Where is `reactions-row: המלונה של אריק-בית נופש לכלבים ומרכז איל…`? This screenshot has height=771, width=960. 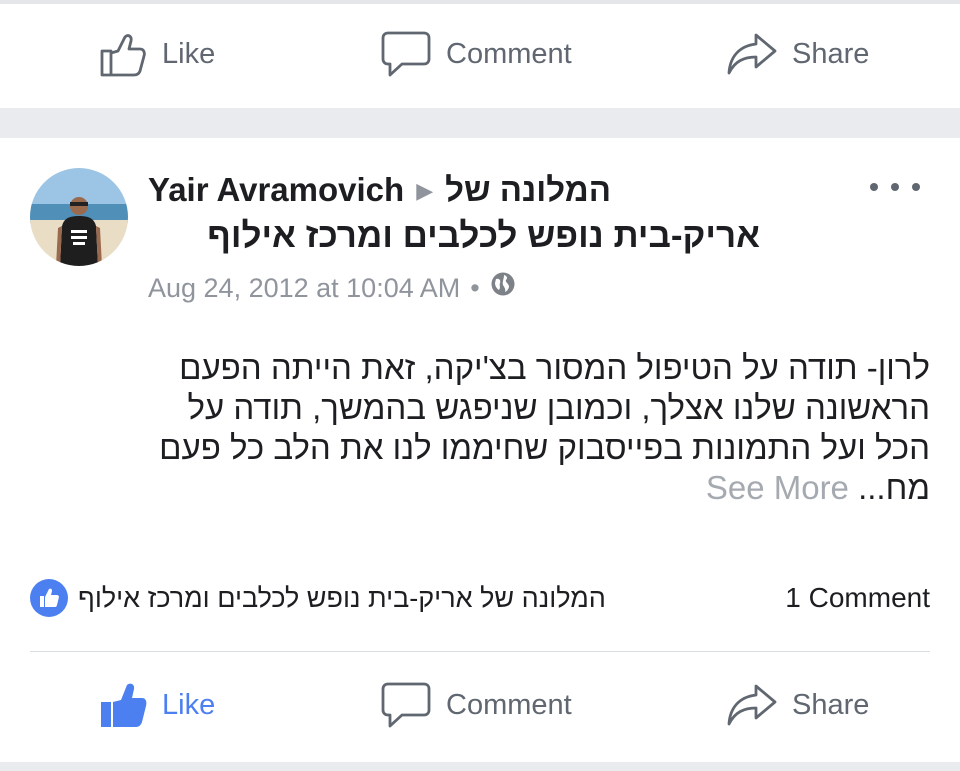
reactions-row: המלונה של אריק-בית נופש לכלבים ומרכז איל… is located at coordinates (480, 598).